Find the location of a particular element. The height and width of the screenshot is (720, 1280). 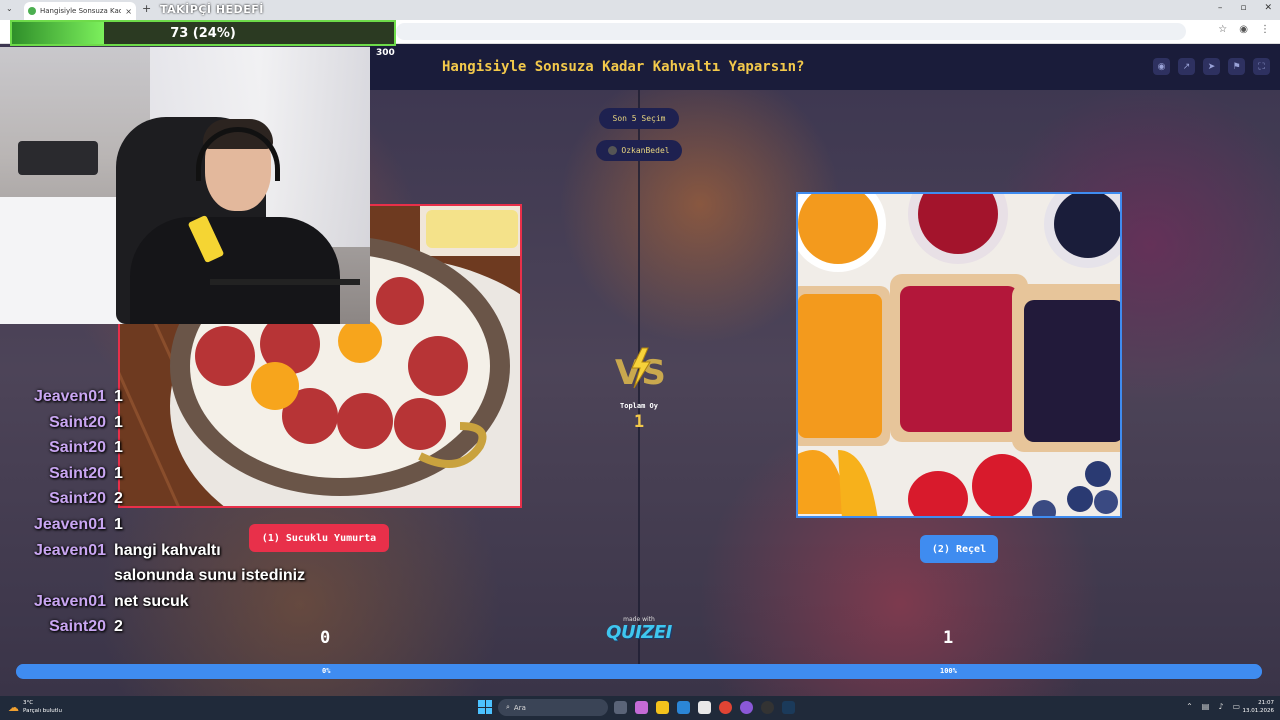

tab-close-icon: × is located at coordinates (128, 11).